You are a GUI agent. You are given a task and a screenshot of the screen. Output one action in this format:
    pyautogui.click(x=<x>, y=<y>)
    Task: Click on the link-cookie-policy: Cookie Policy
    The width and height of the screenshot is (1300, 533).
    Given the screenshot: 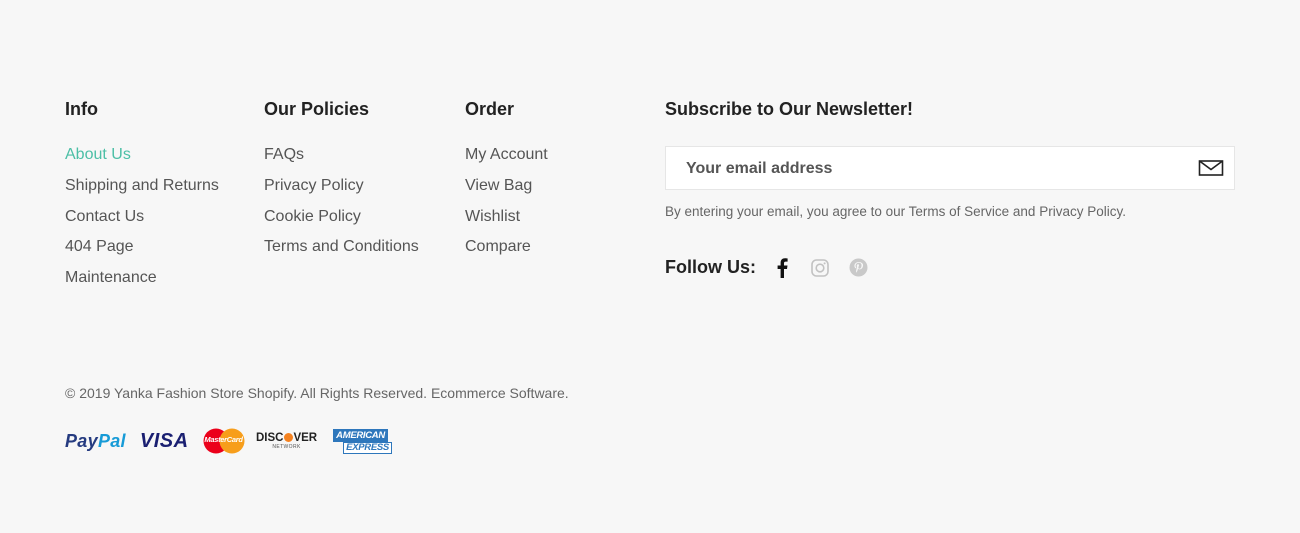 What is the action you would take?
    pyautogui.click(x=341, y=217)
    